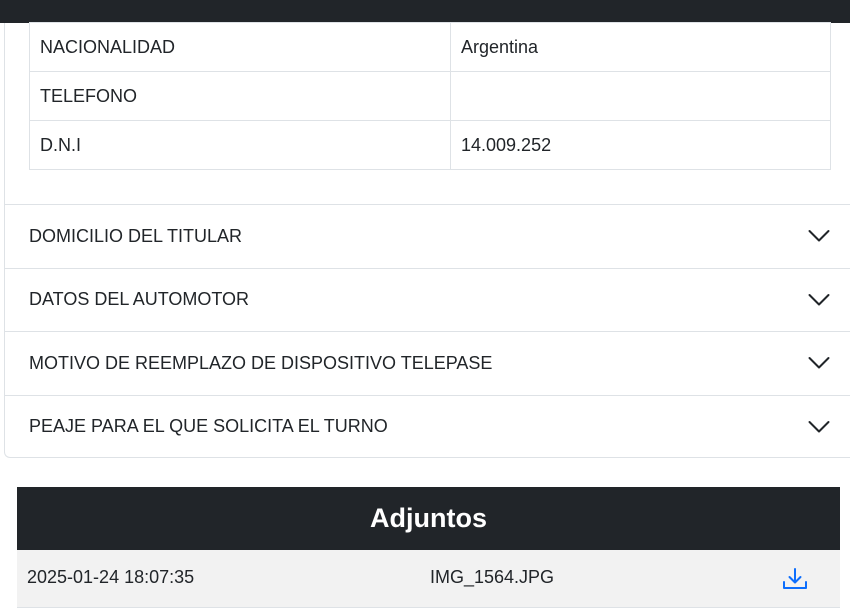  What do you see at coordinates (240, 96) in the screenshot?
I see `telefono-label: TELEFONO` at bounding box center [240, 96].